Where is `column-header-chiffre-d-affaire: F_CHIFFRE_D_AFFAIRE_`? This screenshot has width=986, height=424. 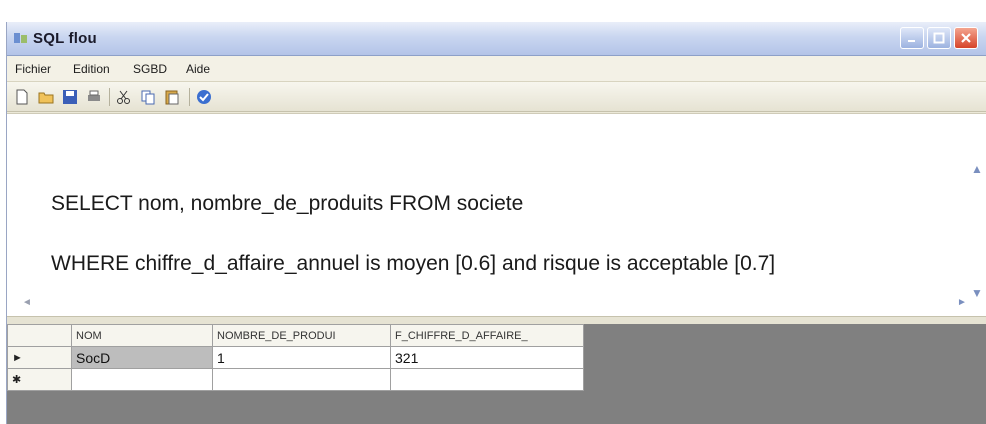
column-header-chiffre-d-affaire: F_CHIFFRE_D_AFFAIRE_ is located at coordinates (487, 335).